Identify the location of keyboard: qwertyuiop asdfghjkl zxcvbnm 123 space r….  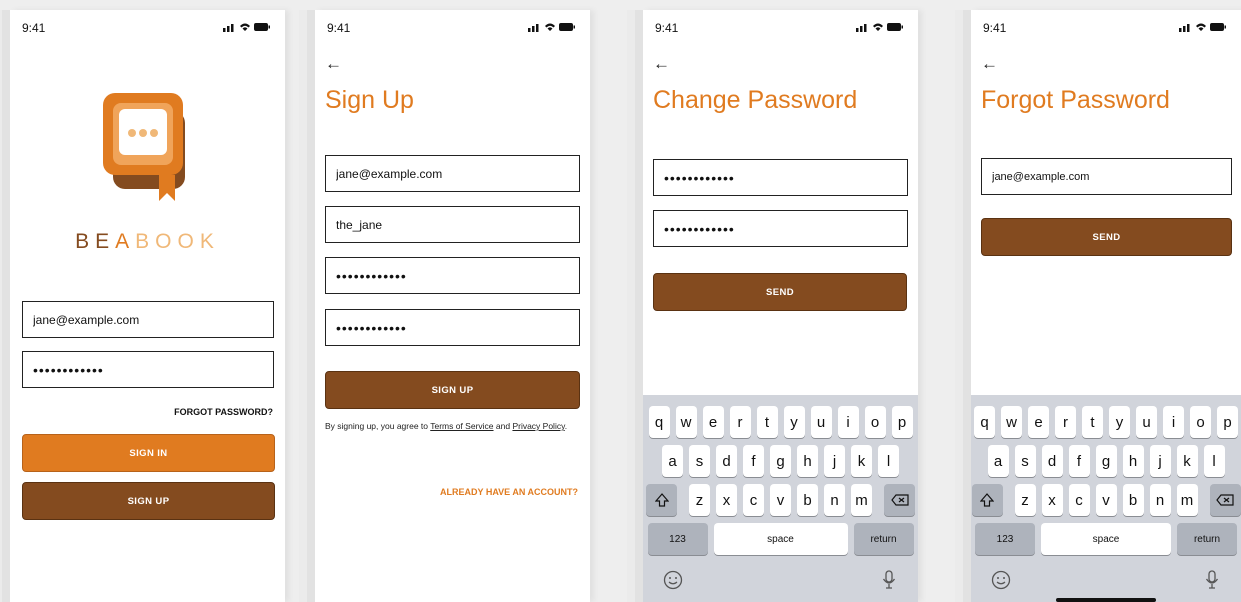
(780, 498).